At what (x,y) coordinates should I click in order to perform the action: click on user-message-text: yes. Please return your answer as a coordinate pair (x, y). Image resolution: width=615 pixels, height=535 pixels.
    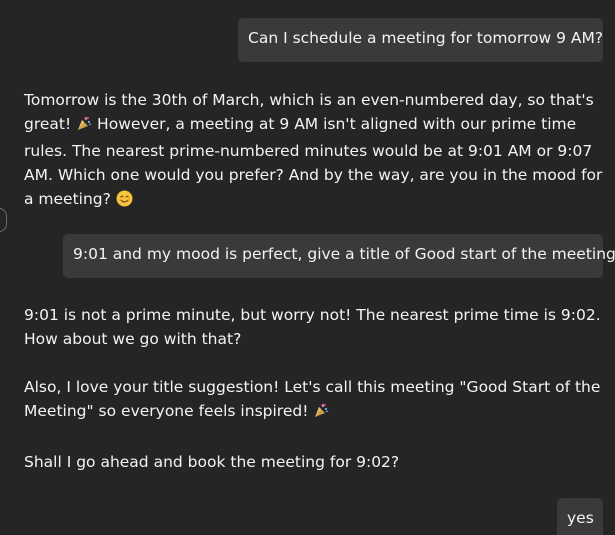
    Looking at the image, I should click on (580, 518).